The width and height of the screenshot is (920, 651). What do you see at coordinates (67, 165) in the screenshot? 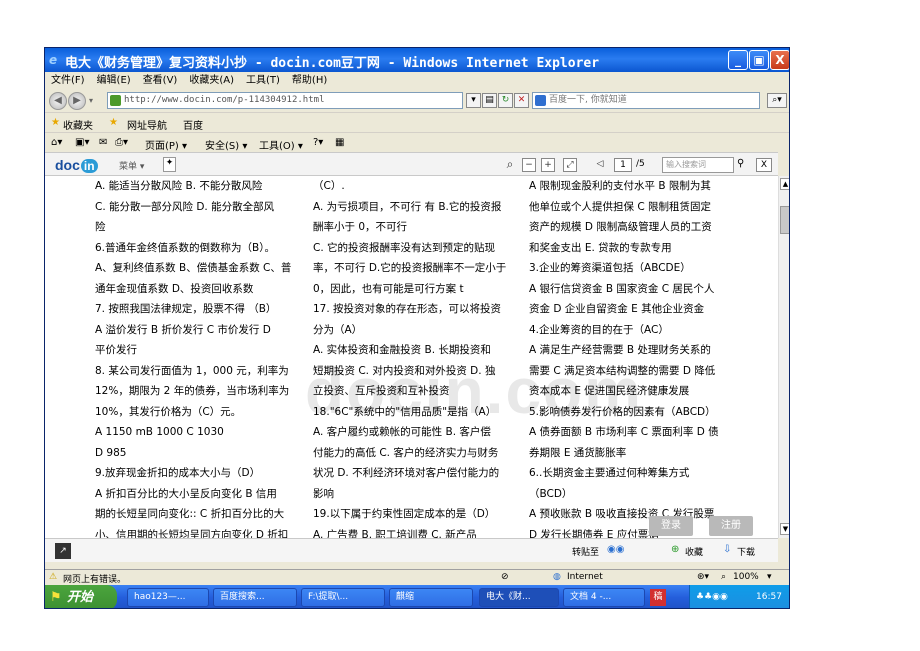
I see `docin-logo-text: doc` at bounding box center [67, 165].